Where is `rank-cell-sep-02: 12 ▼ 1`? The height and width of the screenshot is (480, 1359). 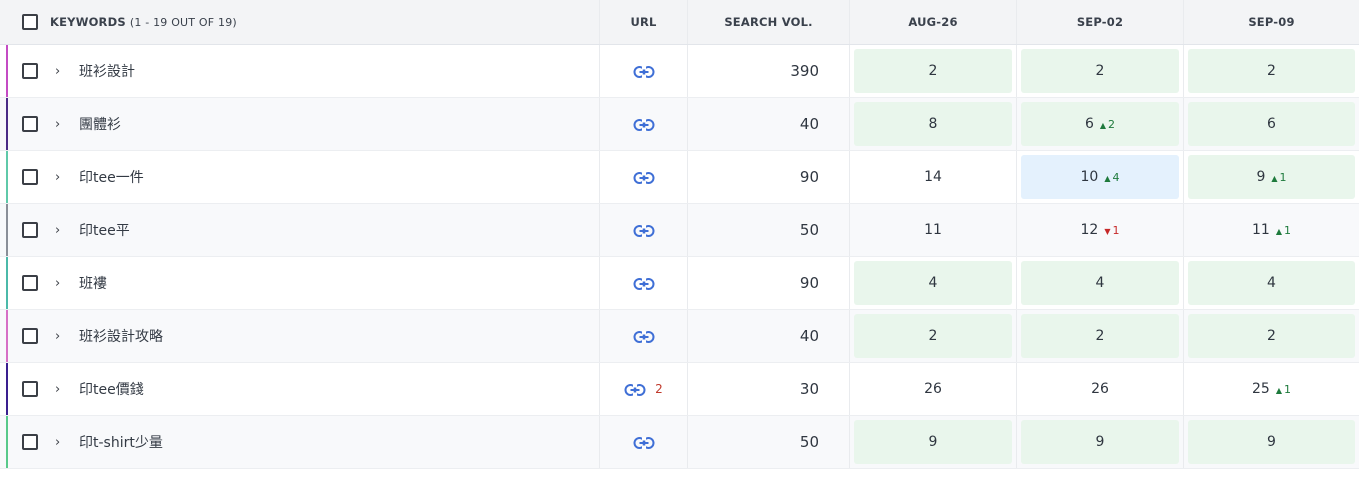
rank-cell-sep-02: 12 ▼ 1 is located at coordinates (1100, 230).